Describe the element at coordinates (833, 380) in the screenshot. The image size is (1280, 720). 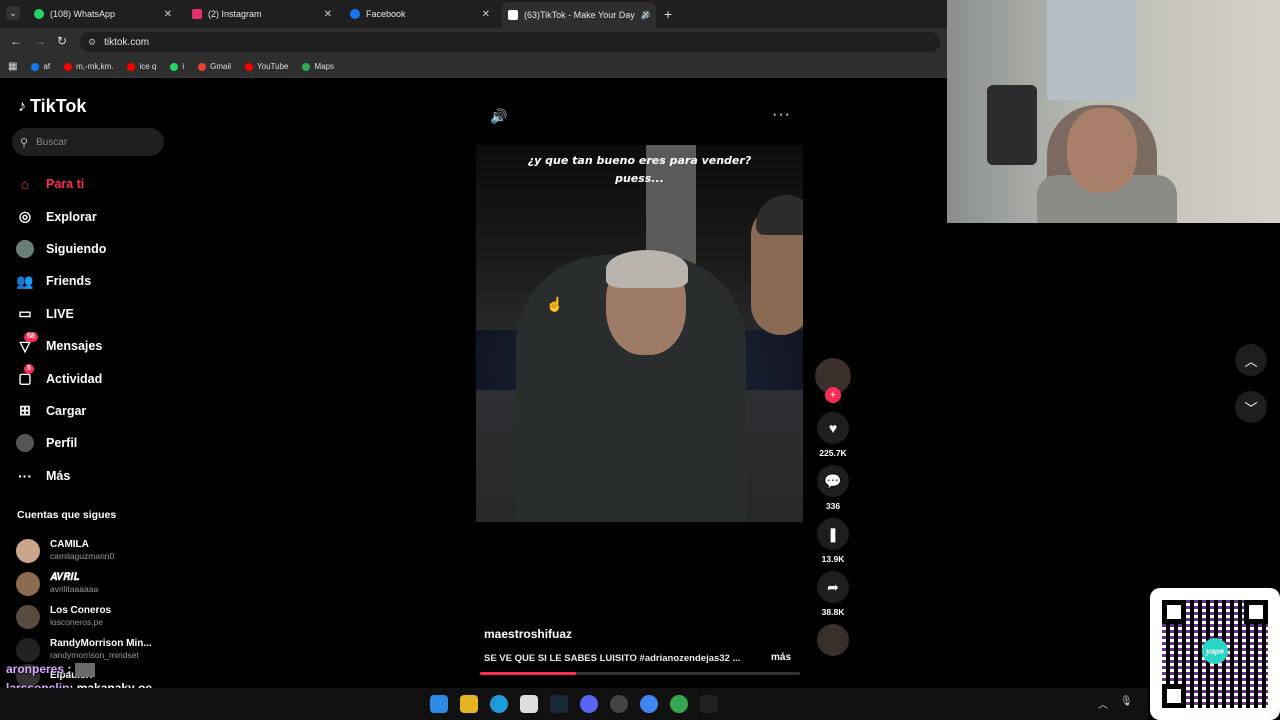
I see `creator-avatar: +` at that location.